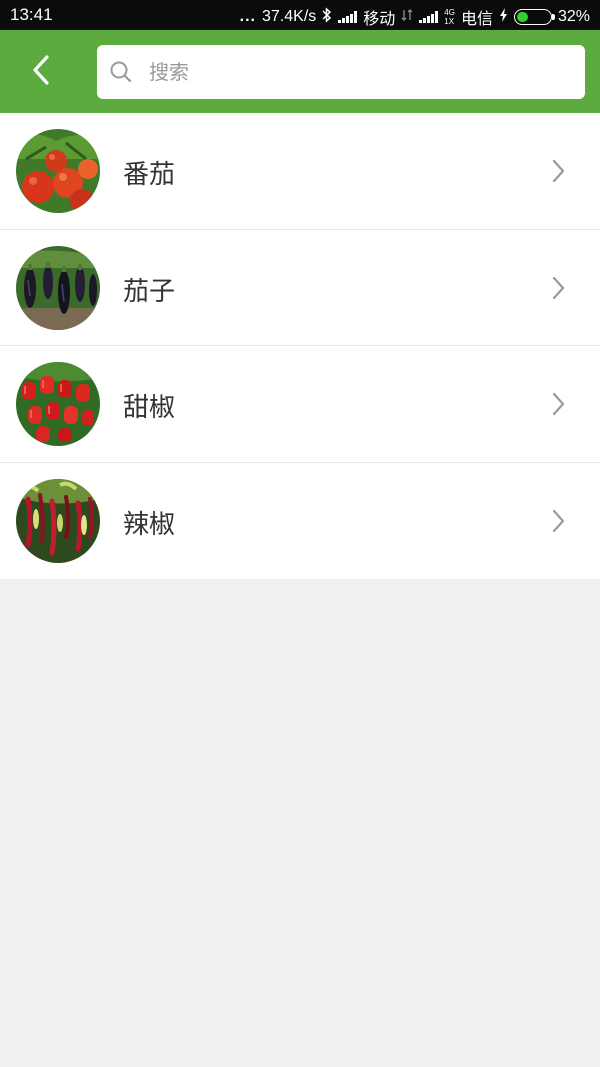  Describe the element at coordinates (149, 408) in the screenshot. I see `list-item-label: 甜椒` at that location.